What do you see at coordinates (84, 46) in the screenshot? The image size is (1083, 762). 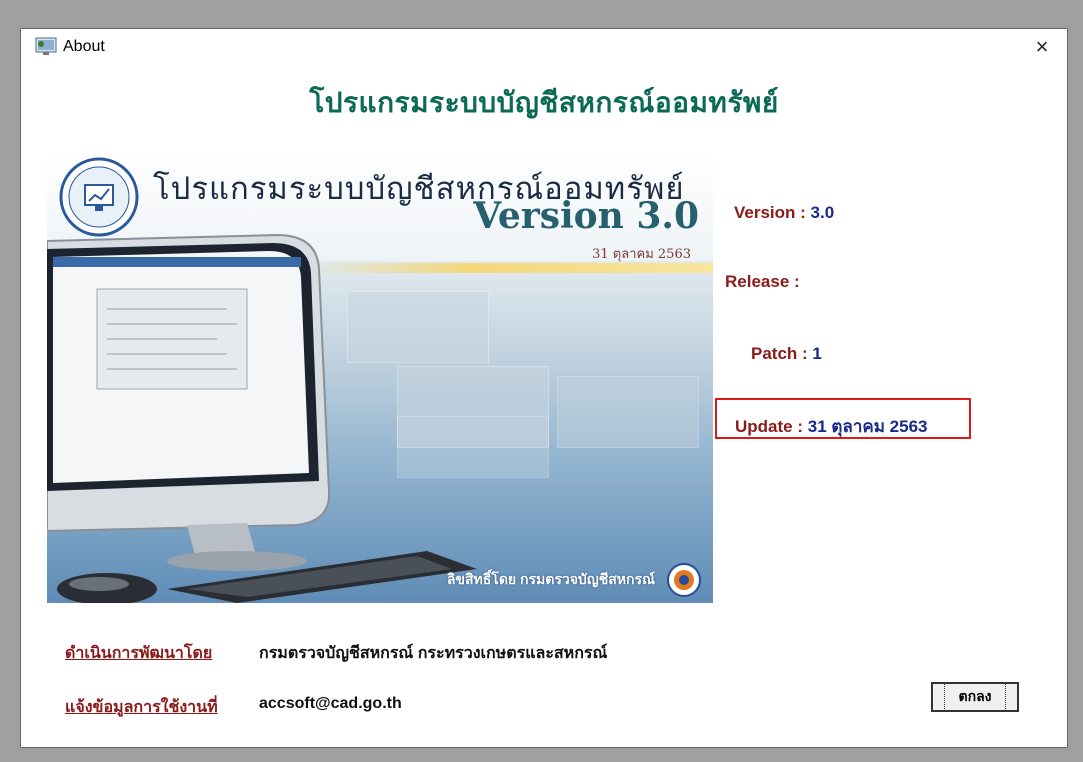 I see `window-title: About` at bounding box center [84, 46].